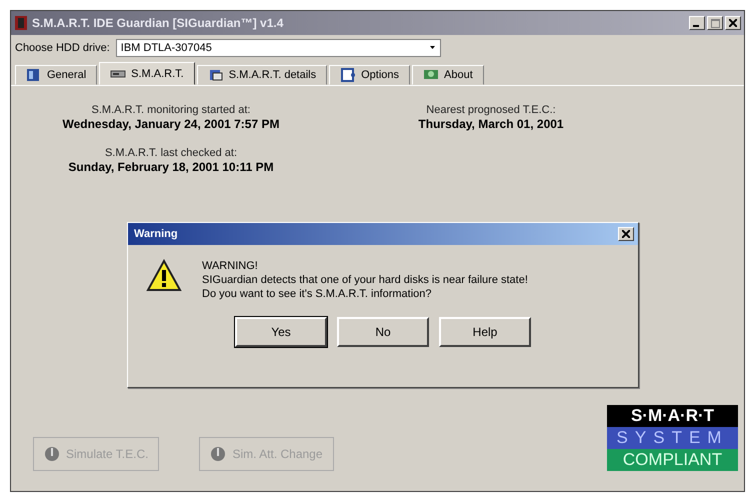 Image resolution: width=750 pixels, height=494 pixels. What do you see at coordinates (216, 75) in the screenshot?
I see `windows-icon` at bounding box center [216, 75].